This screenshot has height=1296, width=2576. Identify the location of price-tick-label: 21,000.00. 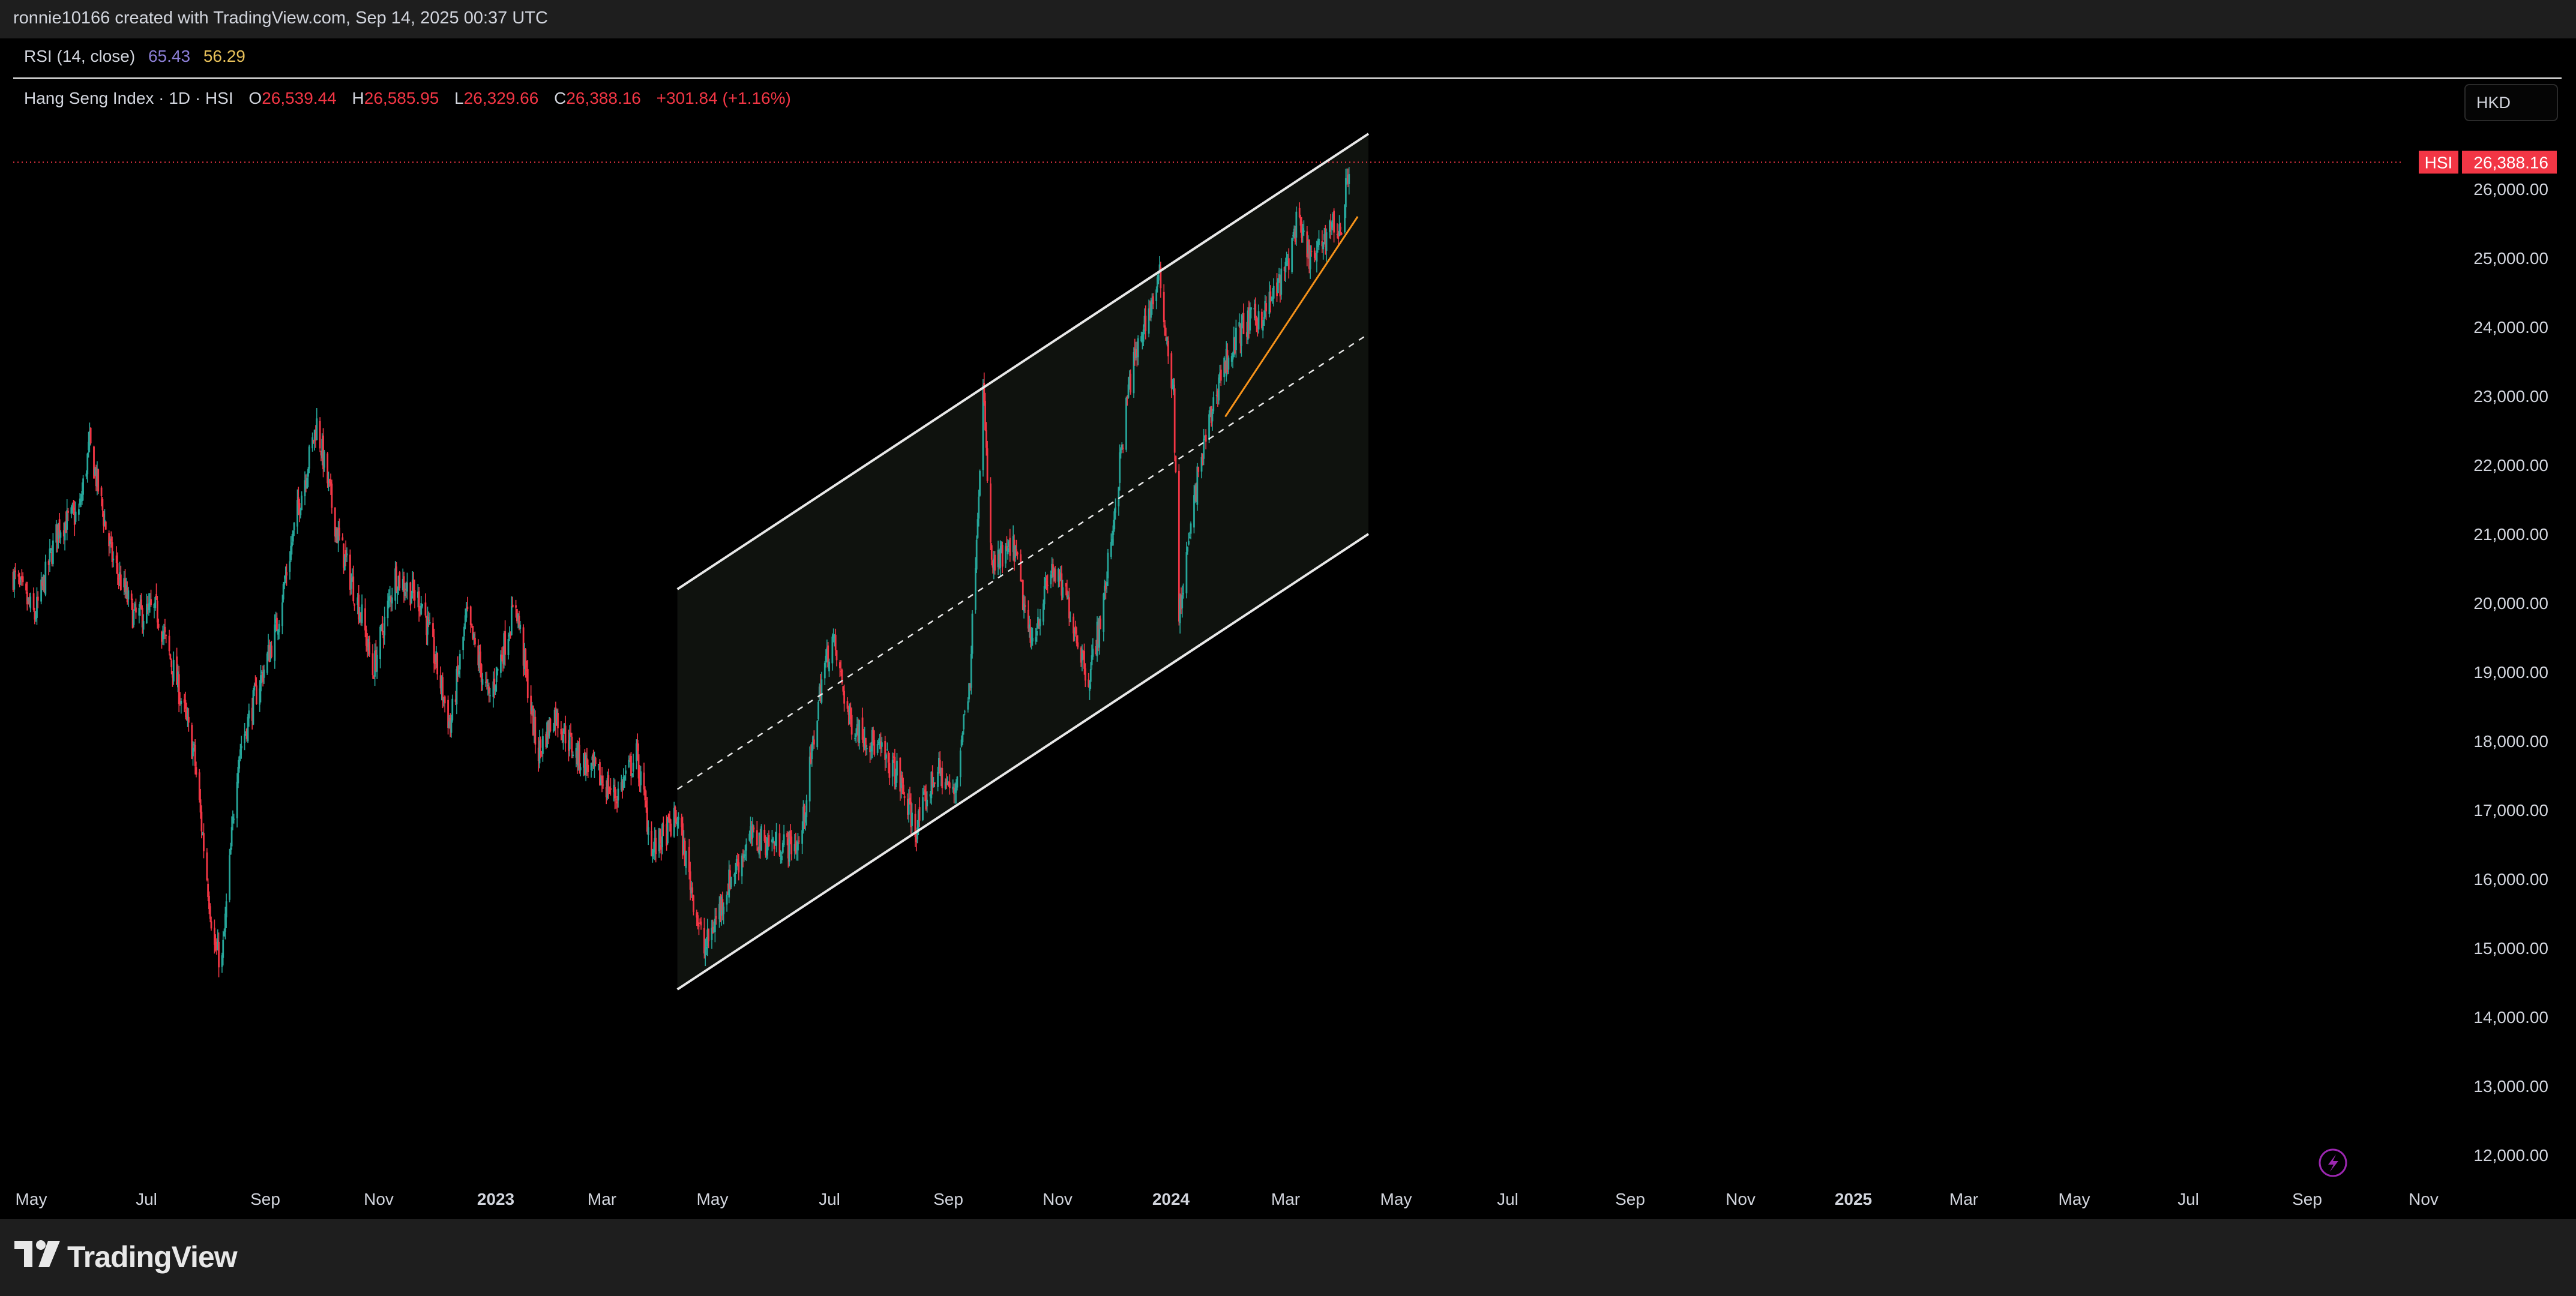
(2510, 534).